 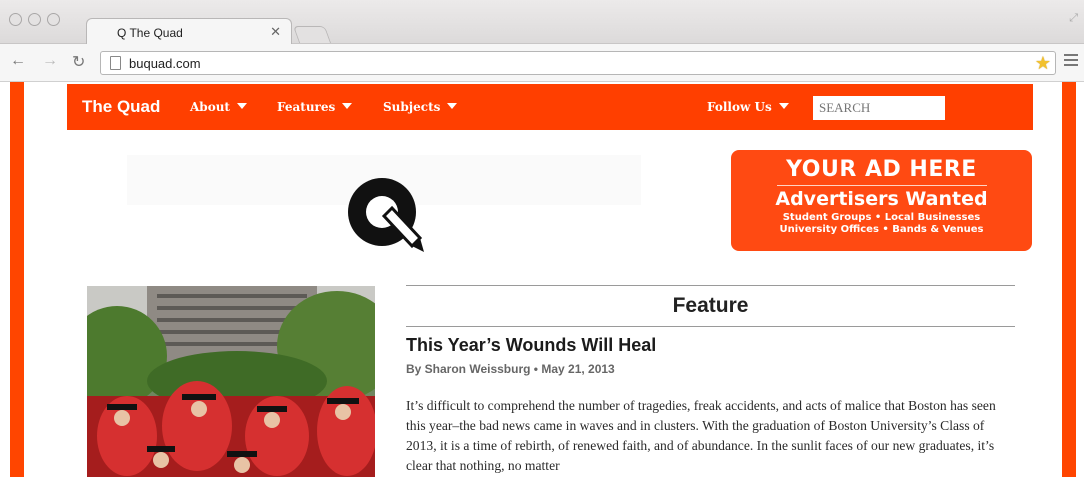 I want to click on quad-logo-icon, so click(x=385, y=214).